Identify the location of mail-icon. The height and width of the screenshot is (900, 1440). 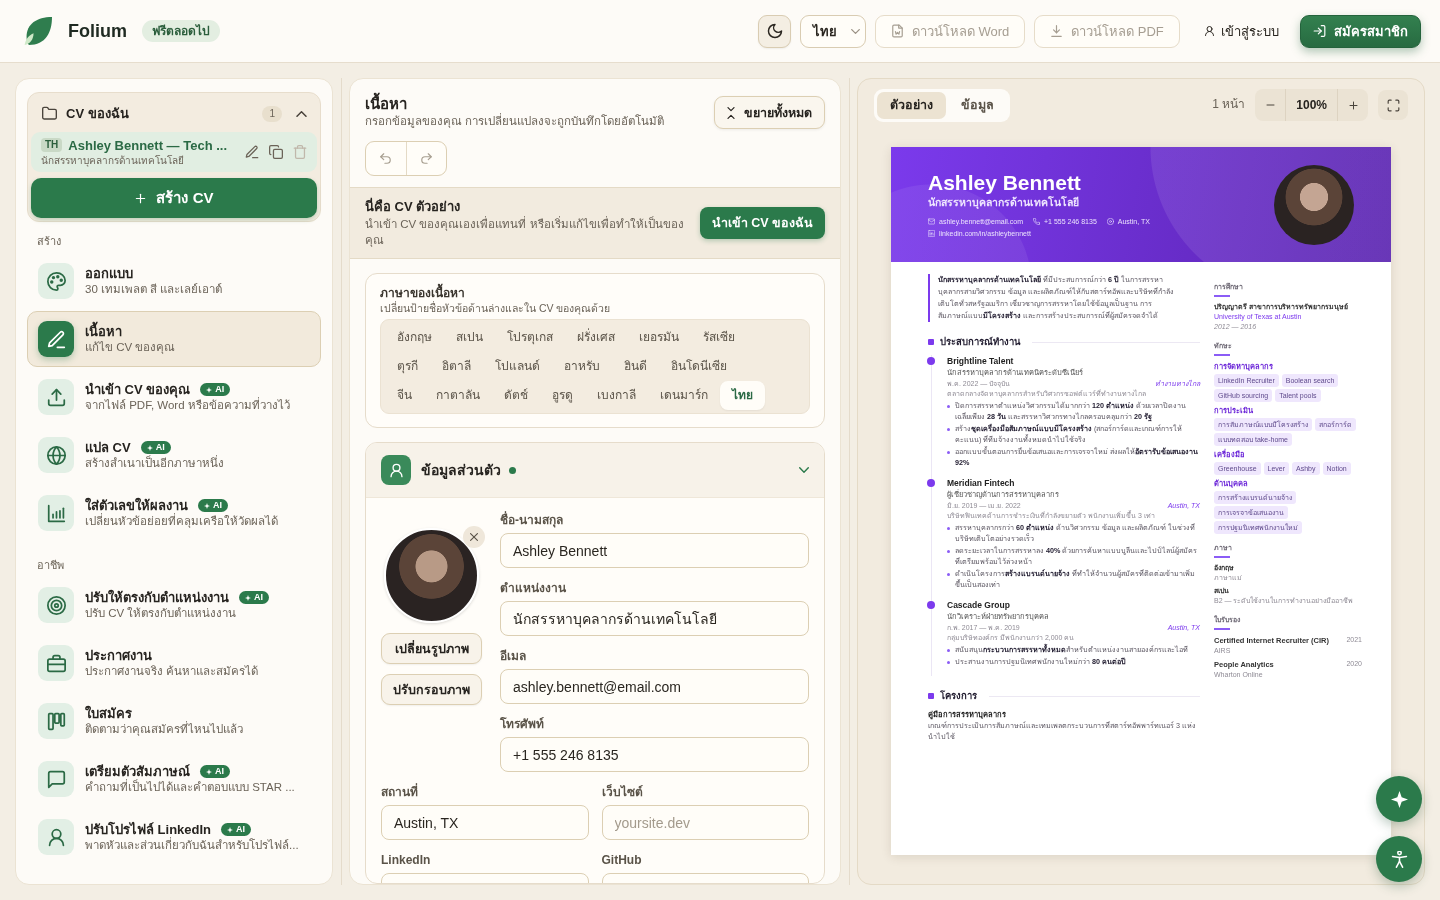
(931, 221).